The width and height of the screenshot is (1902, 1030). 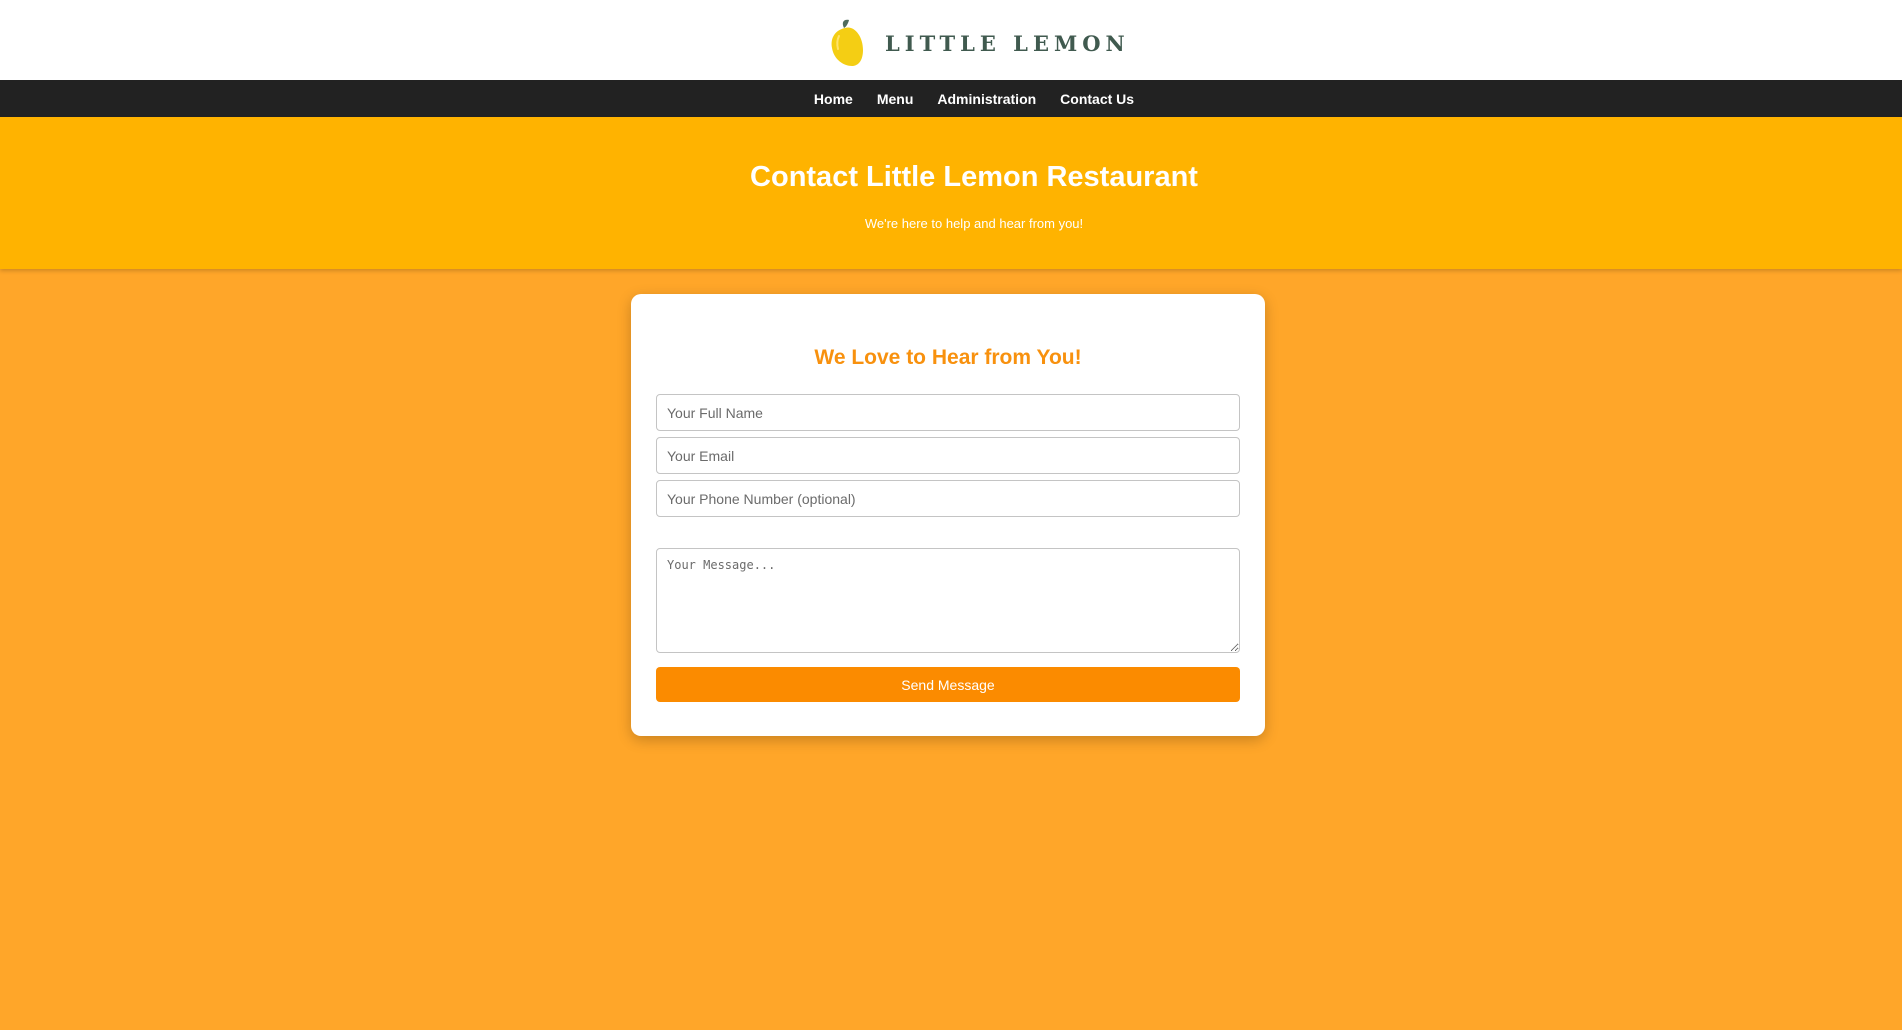 I want to click on logo: LITTLE LEMON, so click(x=978, y=43).